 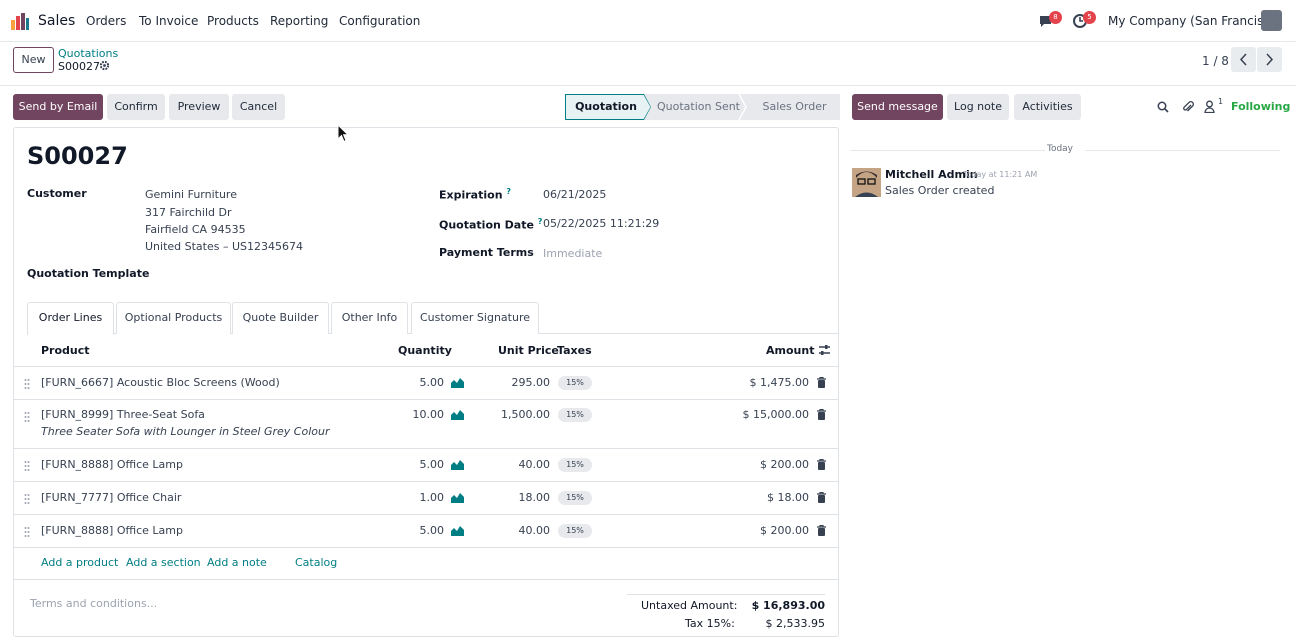 What do you see at coordinates (794, 107) in the screenshot?
I see `stage-sales-order: Sales Order` at bounding box center [794, 107].